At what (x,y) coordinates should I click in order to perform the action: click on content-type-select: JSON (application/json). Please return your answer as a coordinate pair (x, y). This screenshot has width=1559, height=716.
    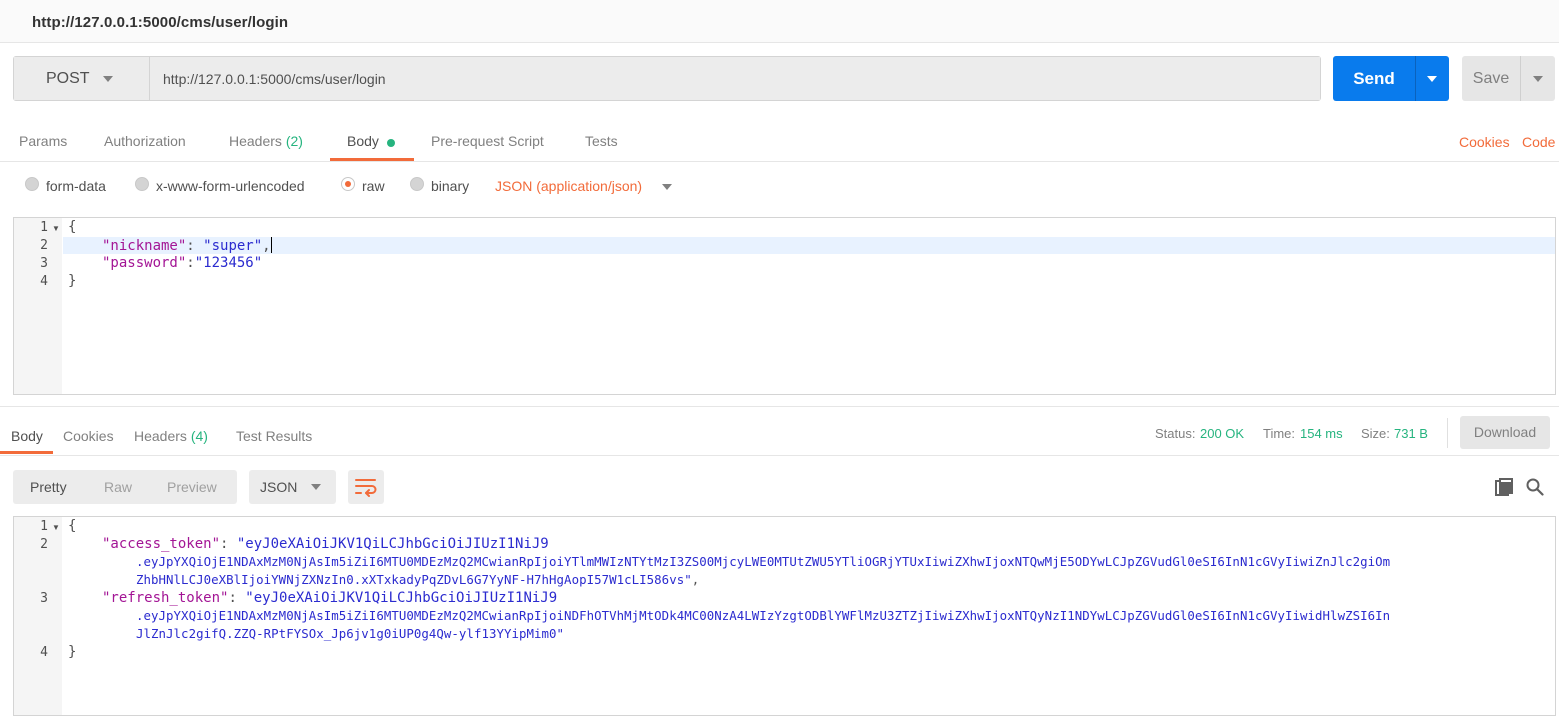
    Looking at the image, I should click on (568, 186).